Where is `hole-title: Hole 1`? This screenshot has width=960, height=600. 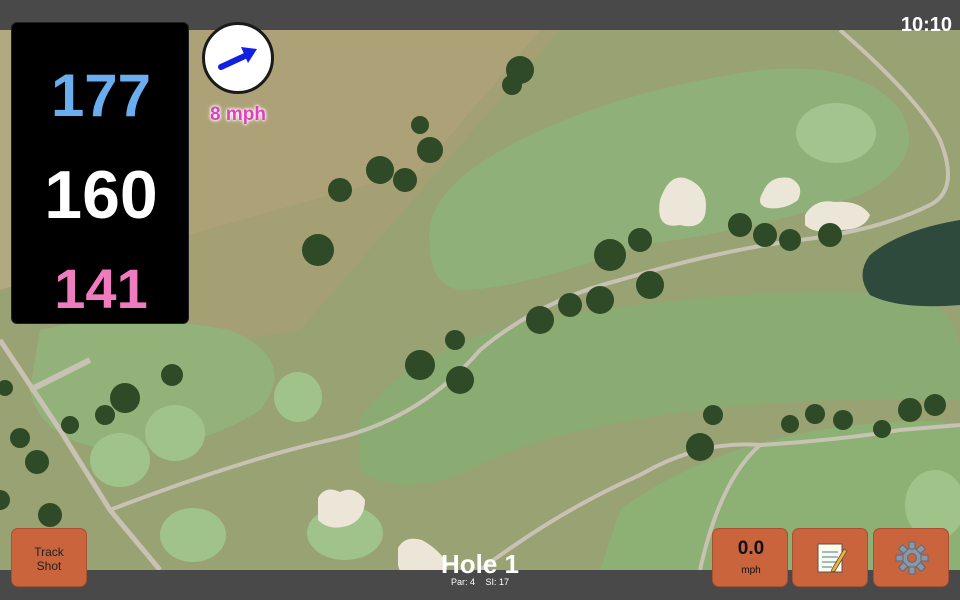 hole-title: Hole 1 is located at coordinates (480, 564).